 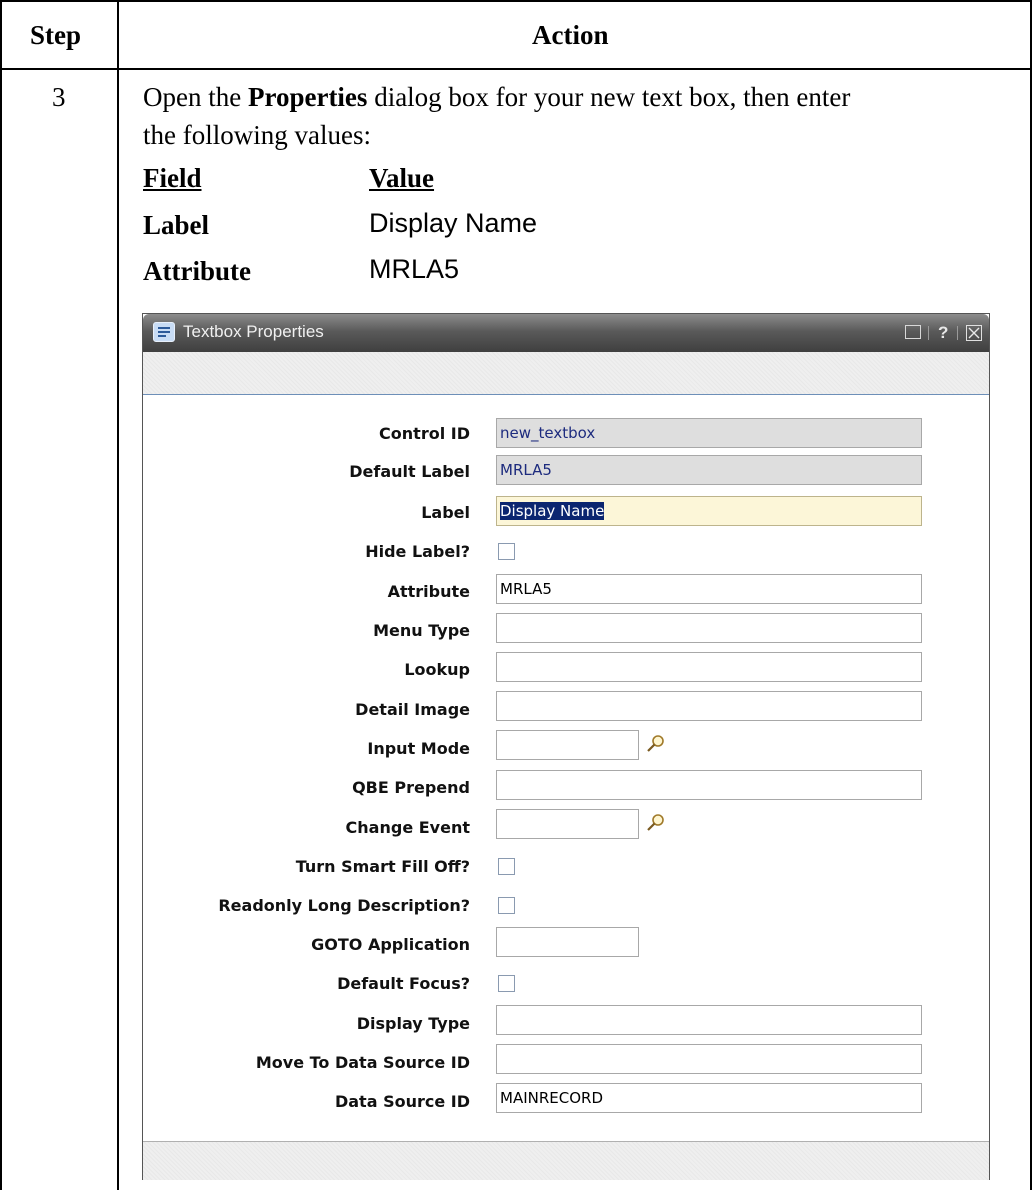 What do you see at coordinates (407, 827) in the screenshot?
I see `field-label-change-event: Change Event` at bounding box center [407, 827].